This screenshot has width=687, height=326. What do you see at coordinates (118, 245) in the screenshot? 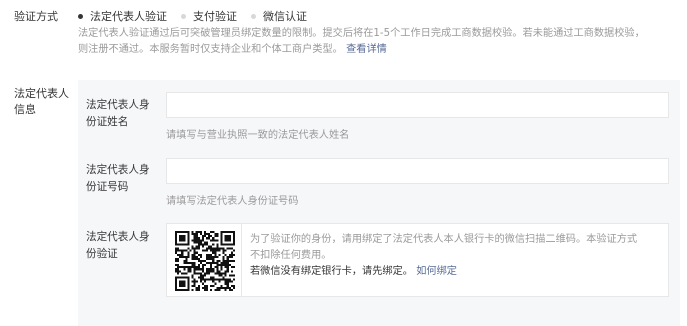
I see `rep-identity-label: 法定代表人身份验证` at bounding box center [118, 245].